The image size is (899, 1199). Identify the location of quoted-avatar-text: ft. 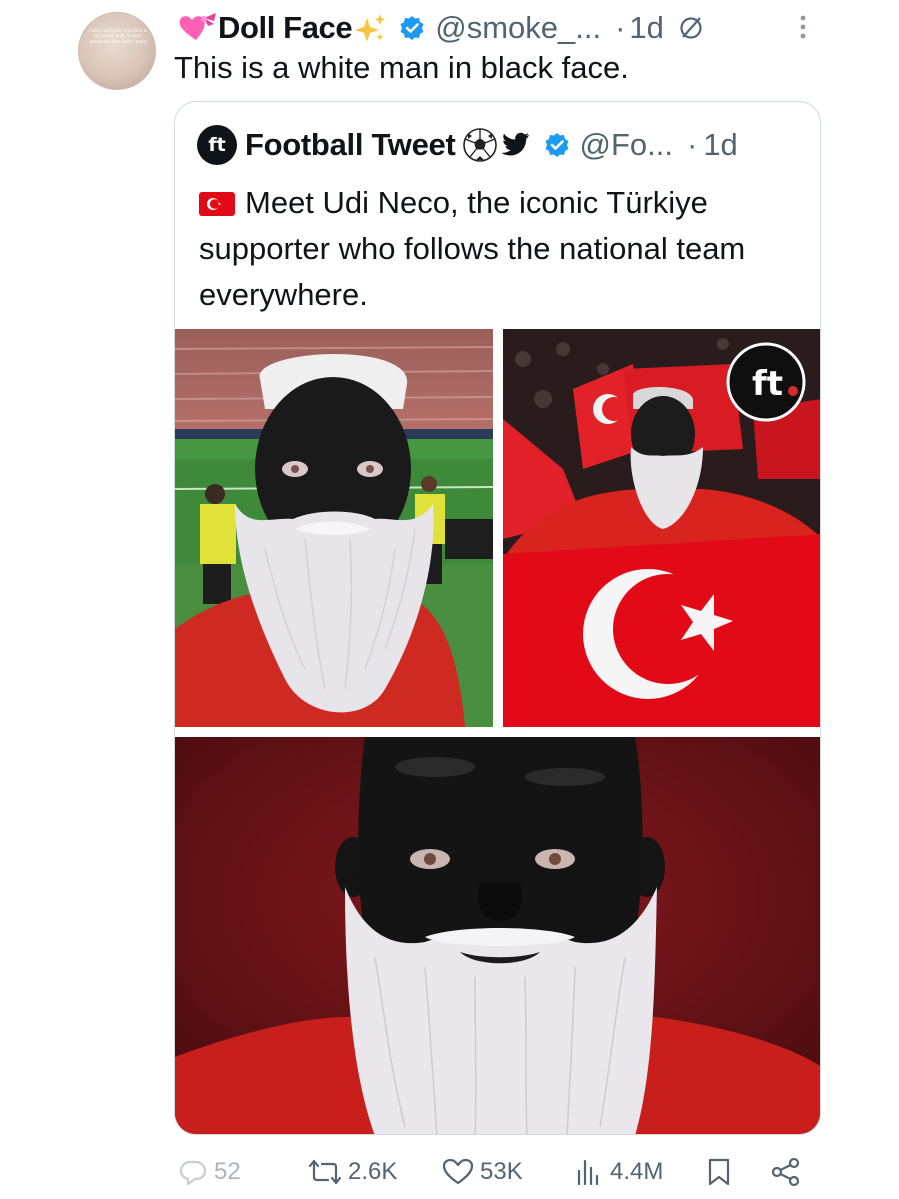
(217, 145).